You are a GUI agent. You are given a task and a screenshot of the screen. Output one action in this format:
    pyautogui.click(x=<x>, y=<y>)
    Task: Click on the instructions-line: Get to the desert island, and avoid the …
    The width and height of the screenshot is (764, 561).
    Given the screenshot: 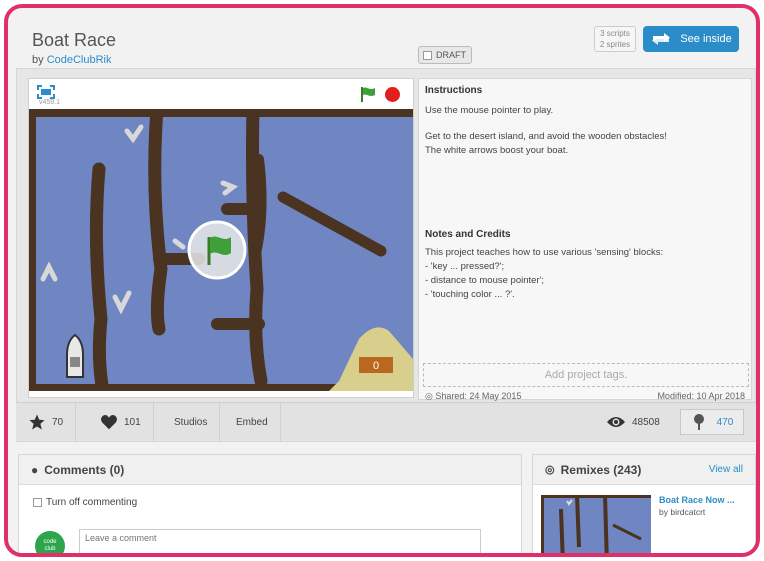 What is the action you would take?
    pyautogui.click(x=546, y=136)
    